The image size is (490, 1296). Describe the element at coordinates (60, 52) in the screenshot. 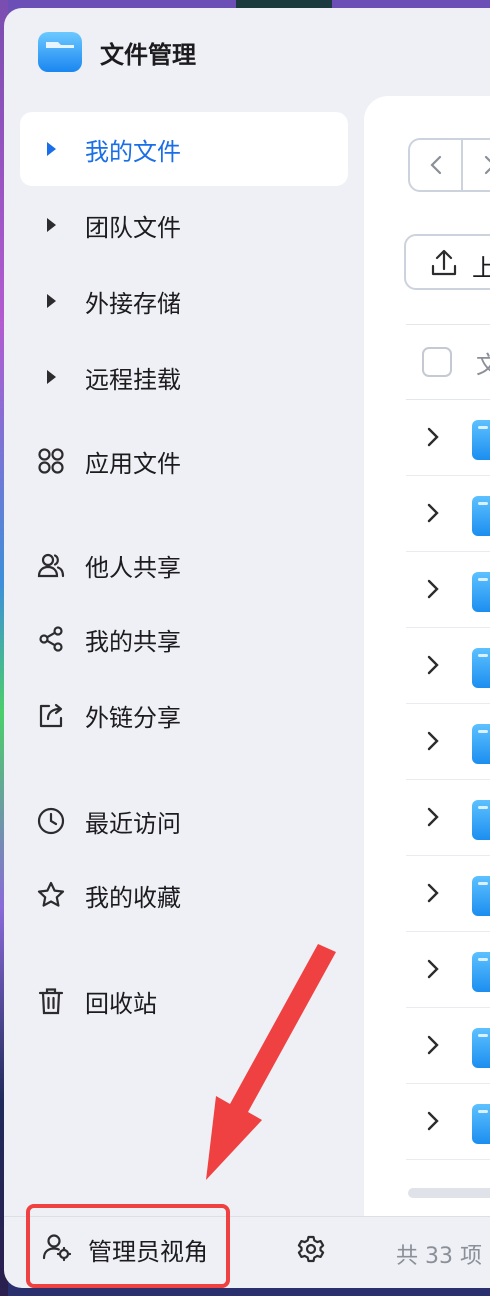

I see `folder-app-icon` at that location.